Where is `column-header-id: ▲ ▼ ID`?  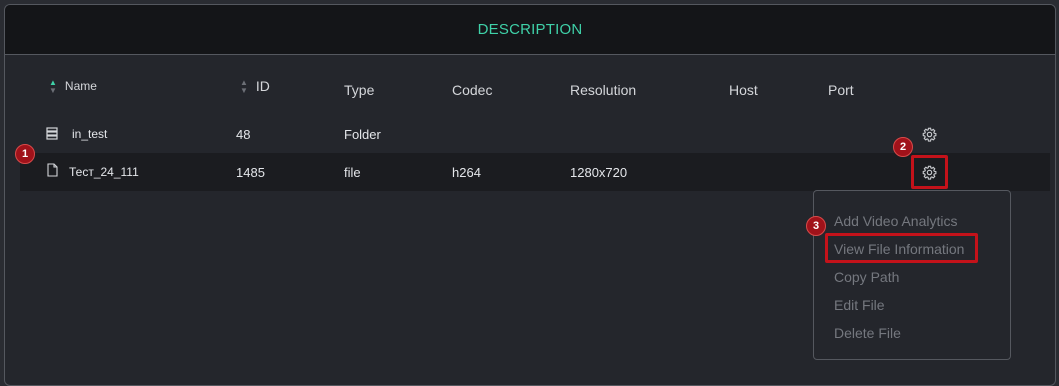 column-header-id: ▲ ▼ ID is located at coordinates (255, 86).